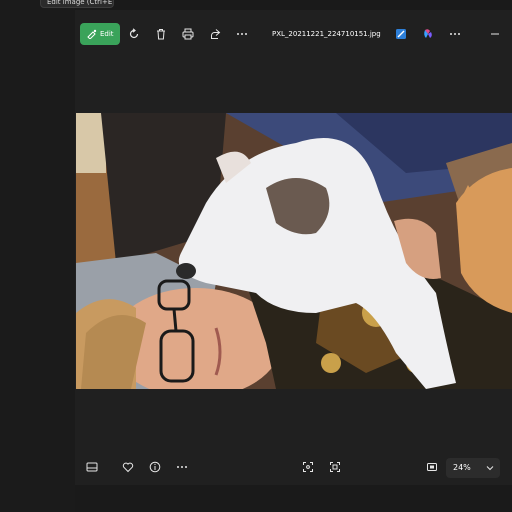 The image size is (512, 512). Describe the element at coordinates (462, 467) in the screenshot. I see `zoom-value: 24%` at that location.